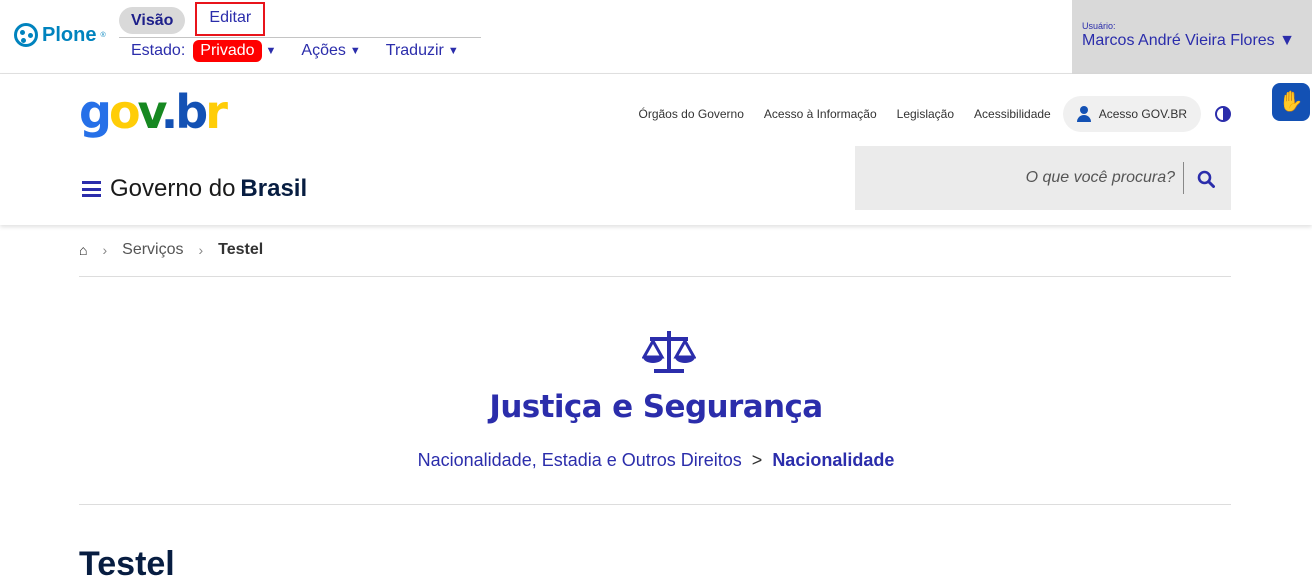 This screenshot has width=1312, height=584. Describe the element at coordinates (1142, 114) in the screenshot. I see `login-label: Acesso GOV.BR` at that location.